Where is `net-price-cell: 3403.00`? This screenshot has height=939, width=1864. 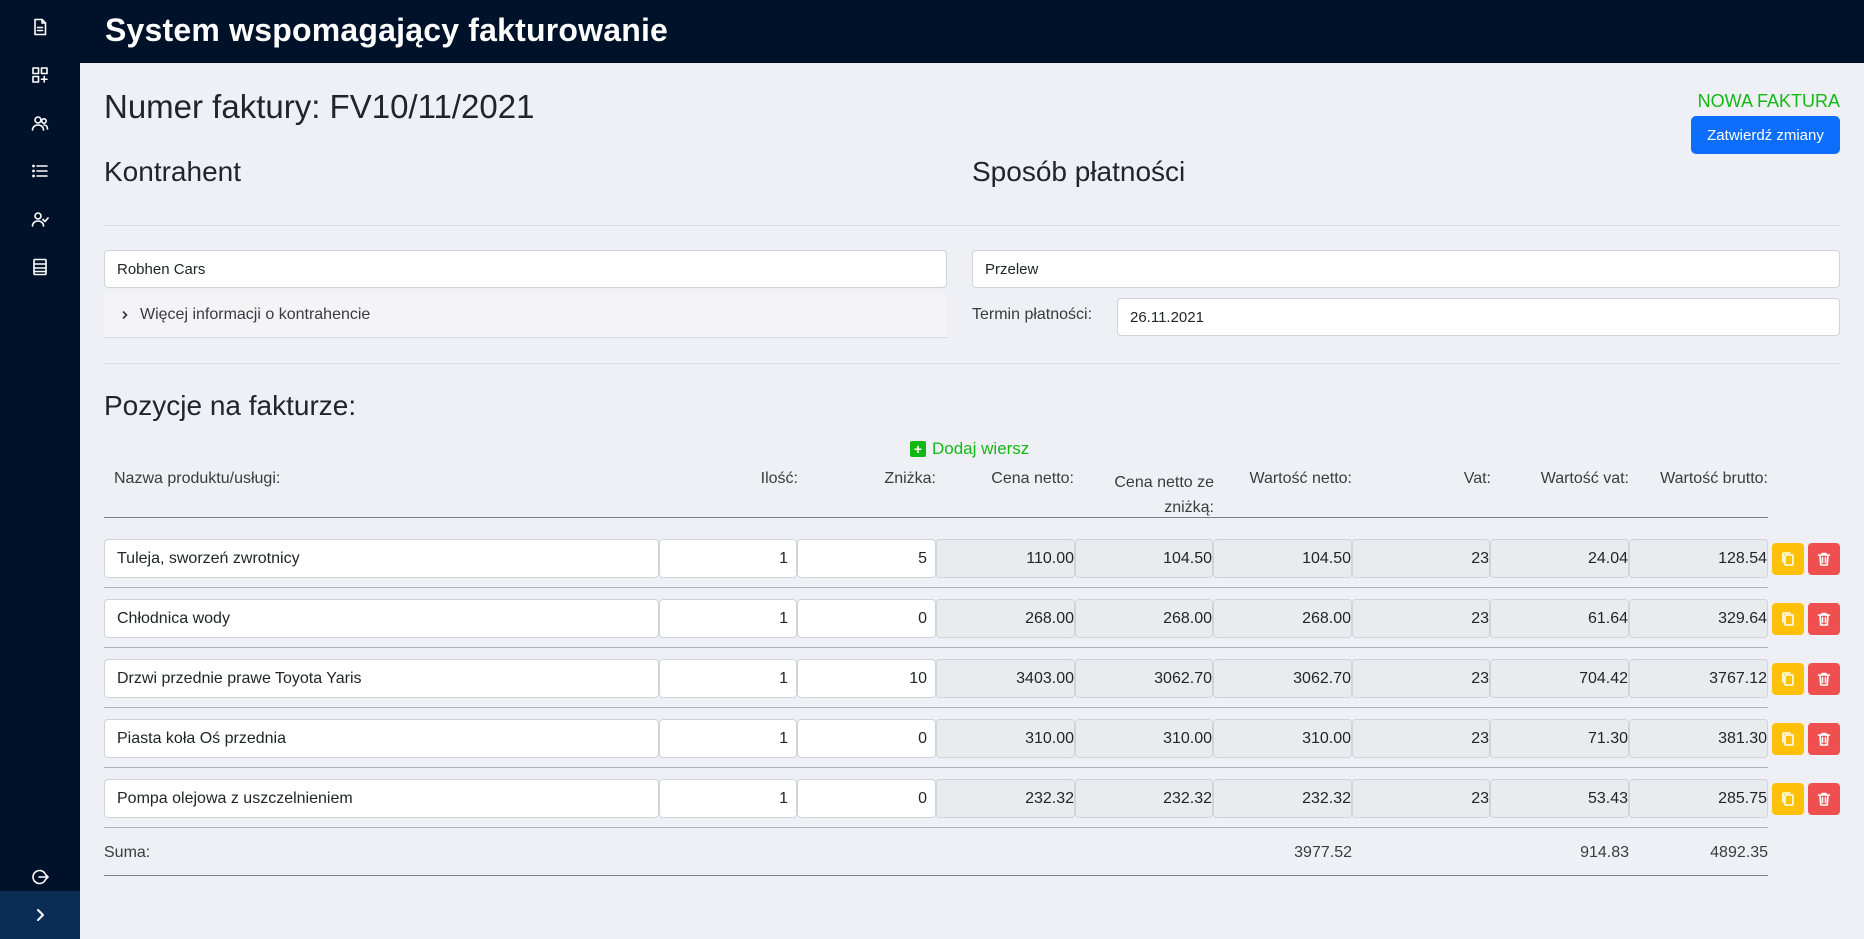
net-price-cell: 3403.00 is located at coordinates (1005, 678).